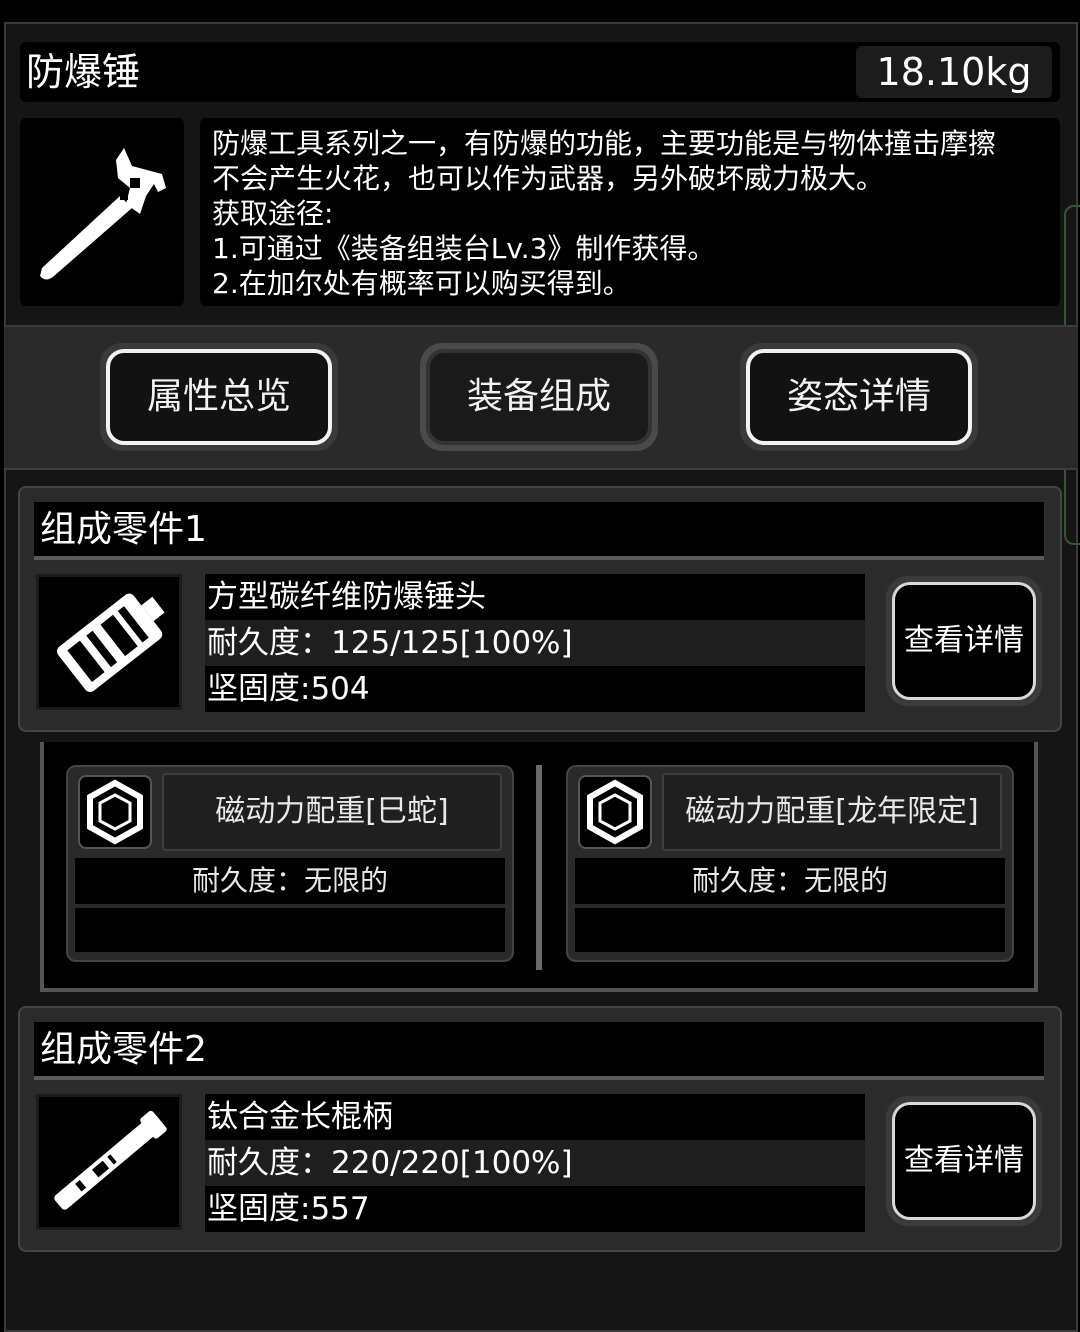 Image resolution: width=1080 pixels, height=1332 pixels. What do you see at coordinates (290, 881) in the screenshot?
I see `accessory-durability-1: 耐久度：无限的` at bounding box center [290, 881].